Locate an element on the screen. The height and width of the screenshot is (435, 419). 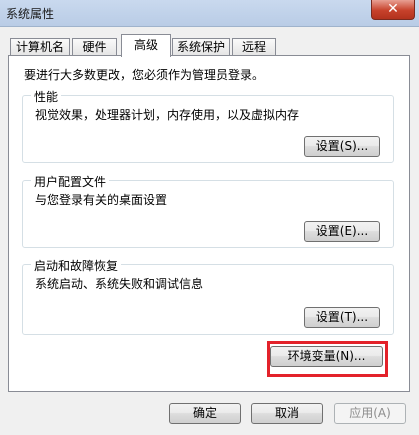
title-bar: 系统属性 ✕ is located at coordinates (209, 13).